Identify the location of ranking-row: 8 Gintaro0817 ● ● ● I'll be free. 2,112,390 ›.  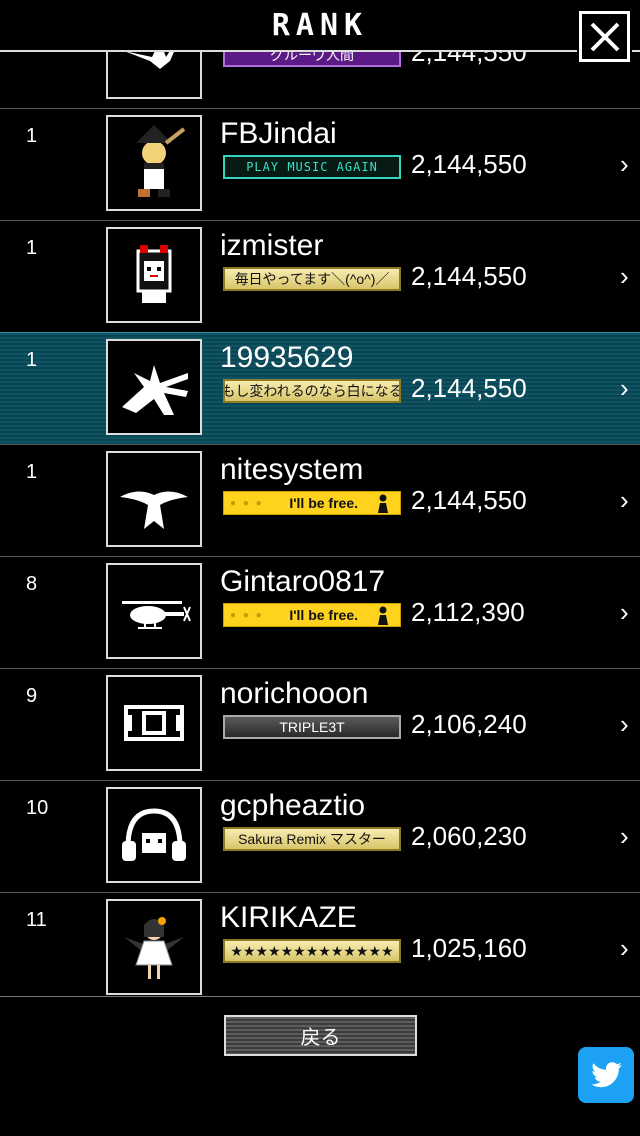
(320, 612).